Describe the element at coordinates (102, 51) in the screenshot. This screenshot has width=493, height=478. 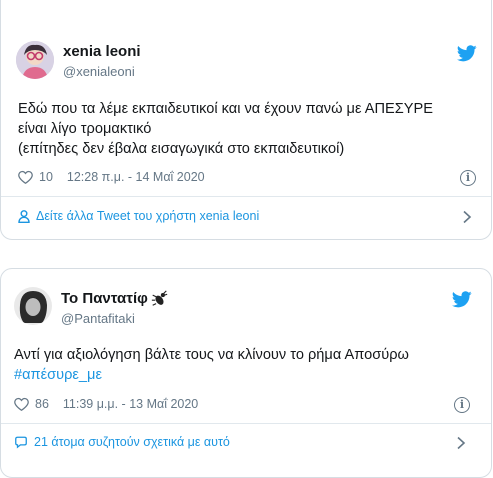
I see `author-name: xenia leoni` at that location.